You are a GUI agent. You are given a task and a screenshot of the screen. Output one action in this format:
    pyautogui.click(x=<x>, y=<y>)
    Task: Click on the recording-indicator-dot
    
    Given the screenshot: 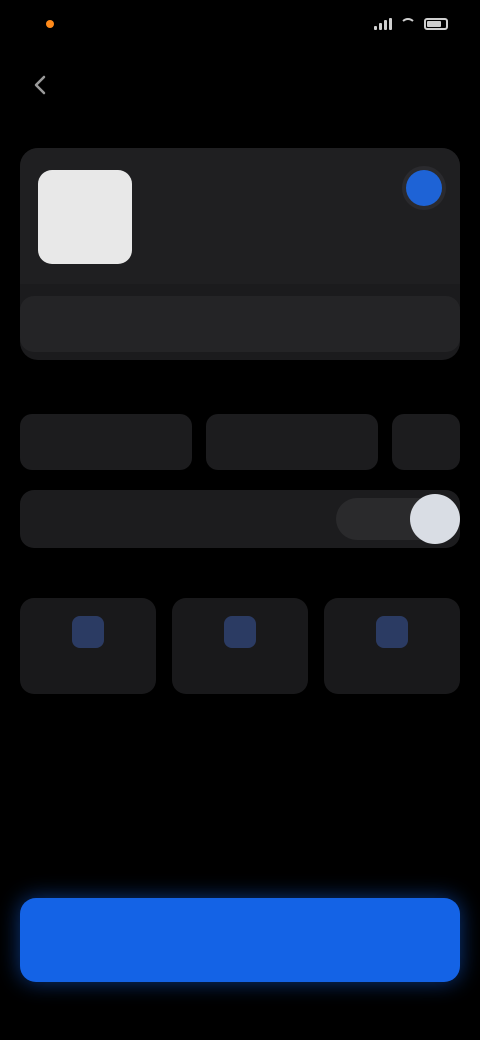 What is the action you would take?
    pyautogui.click(x=50, y=24)
    